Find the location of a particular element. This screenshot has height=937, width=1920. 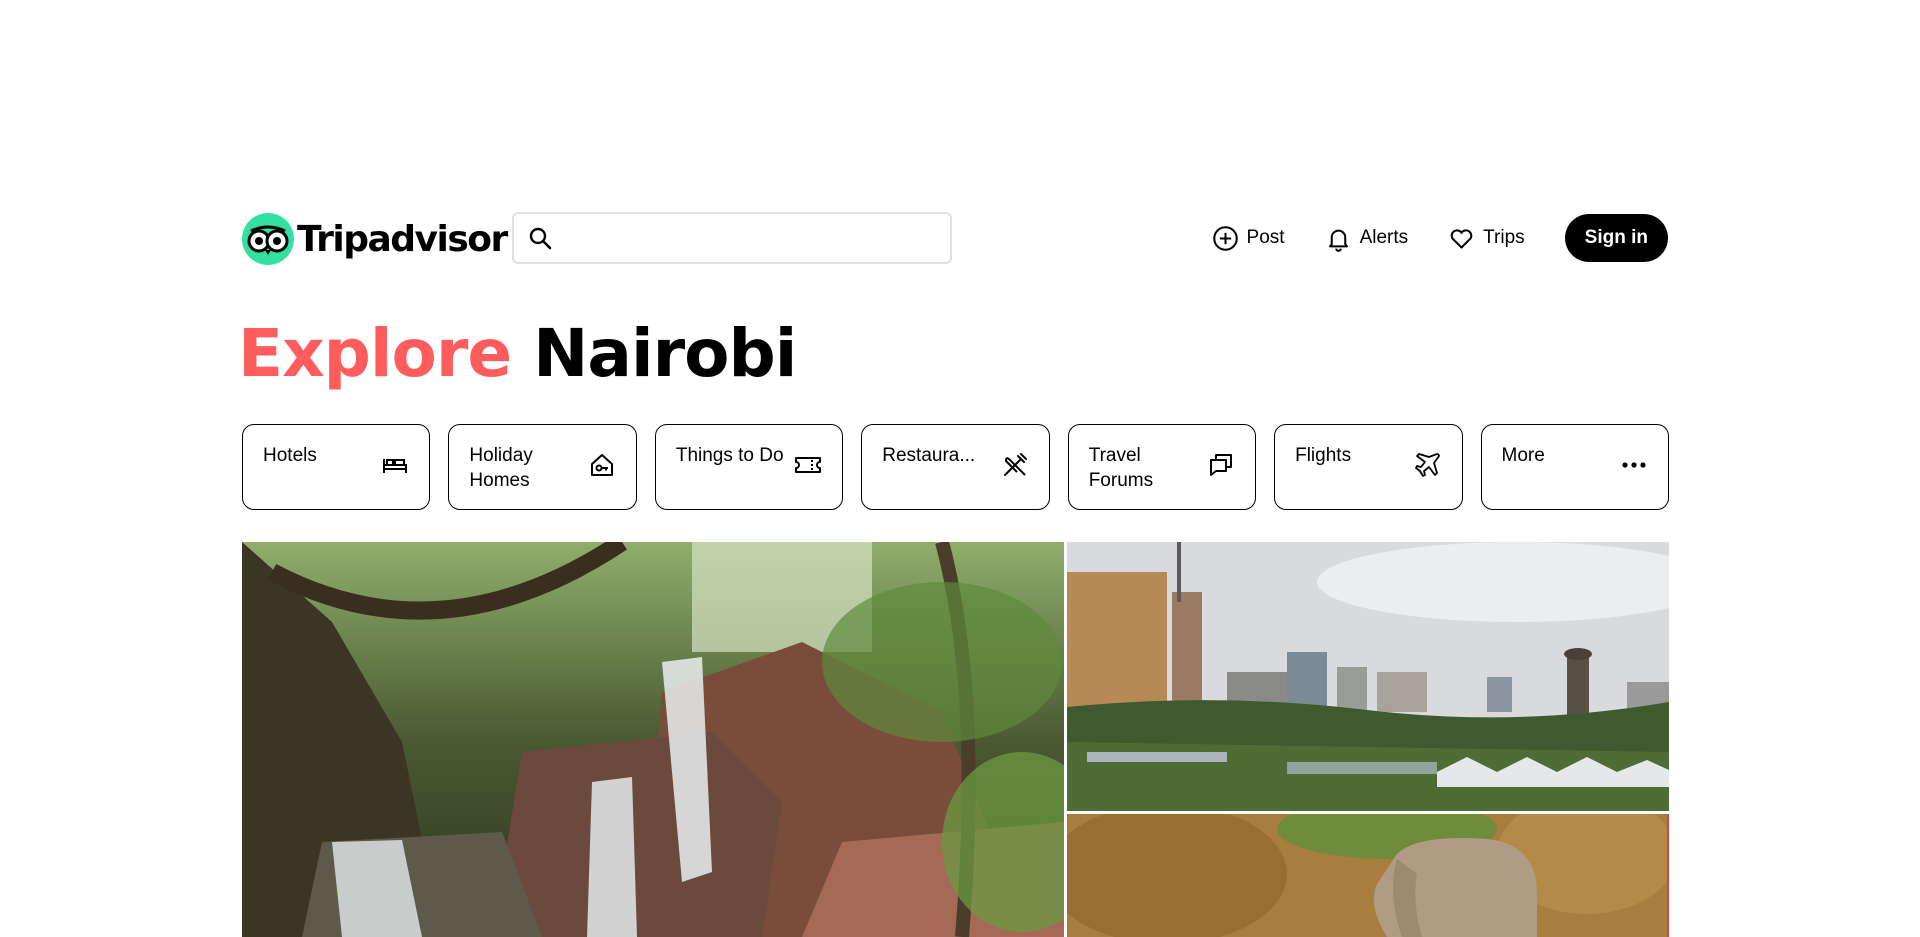

top-nav: Post Alerts Trips Sign in is located at coordinates (1440, 238).